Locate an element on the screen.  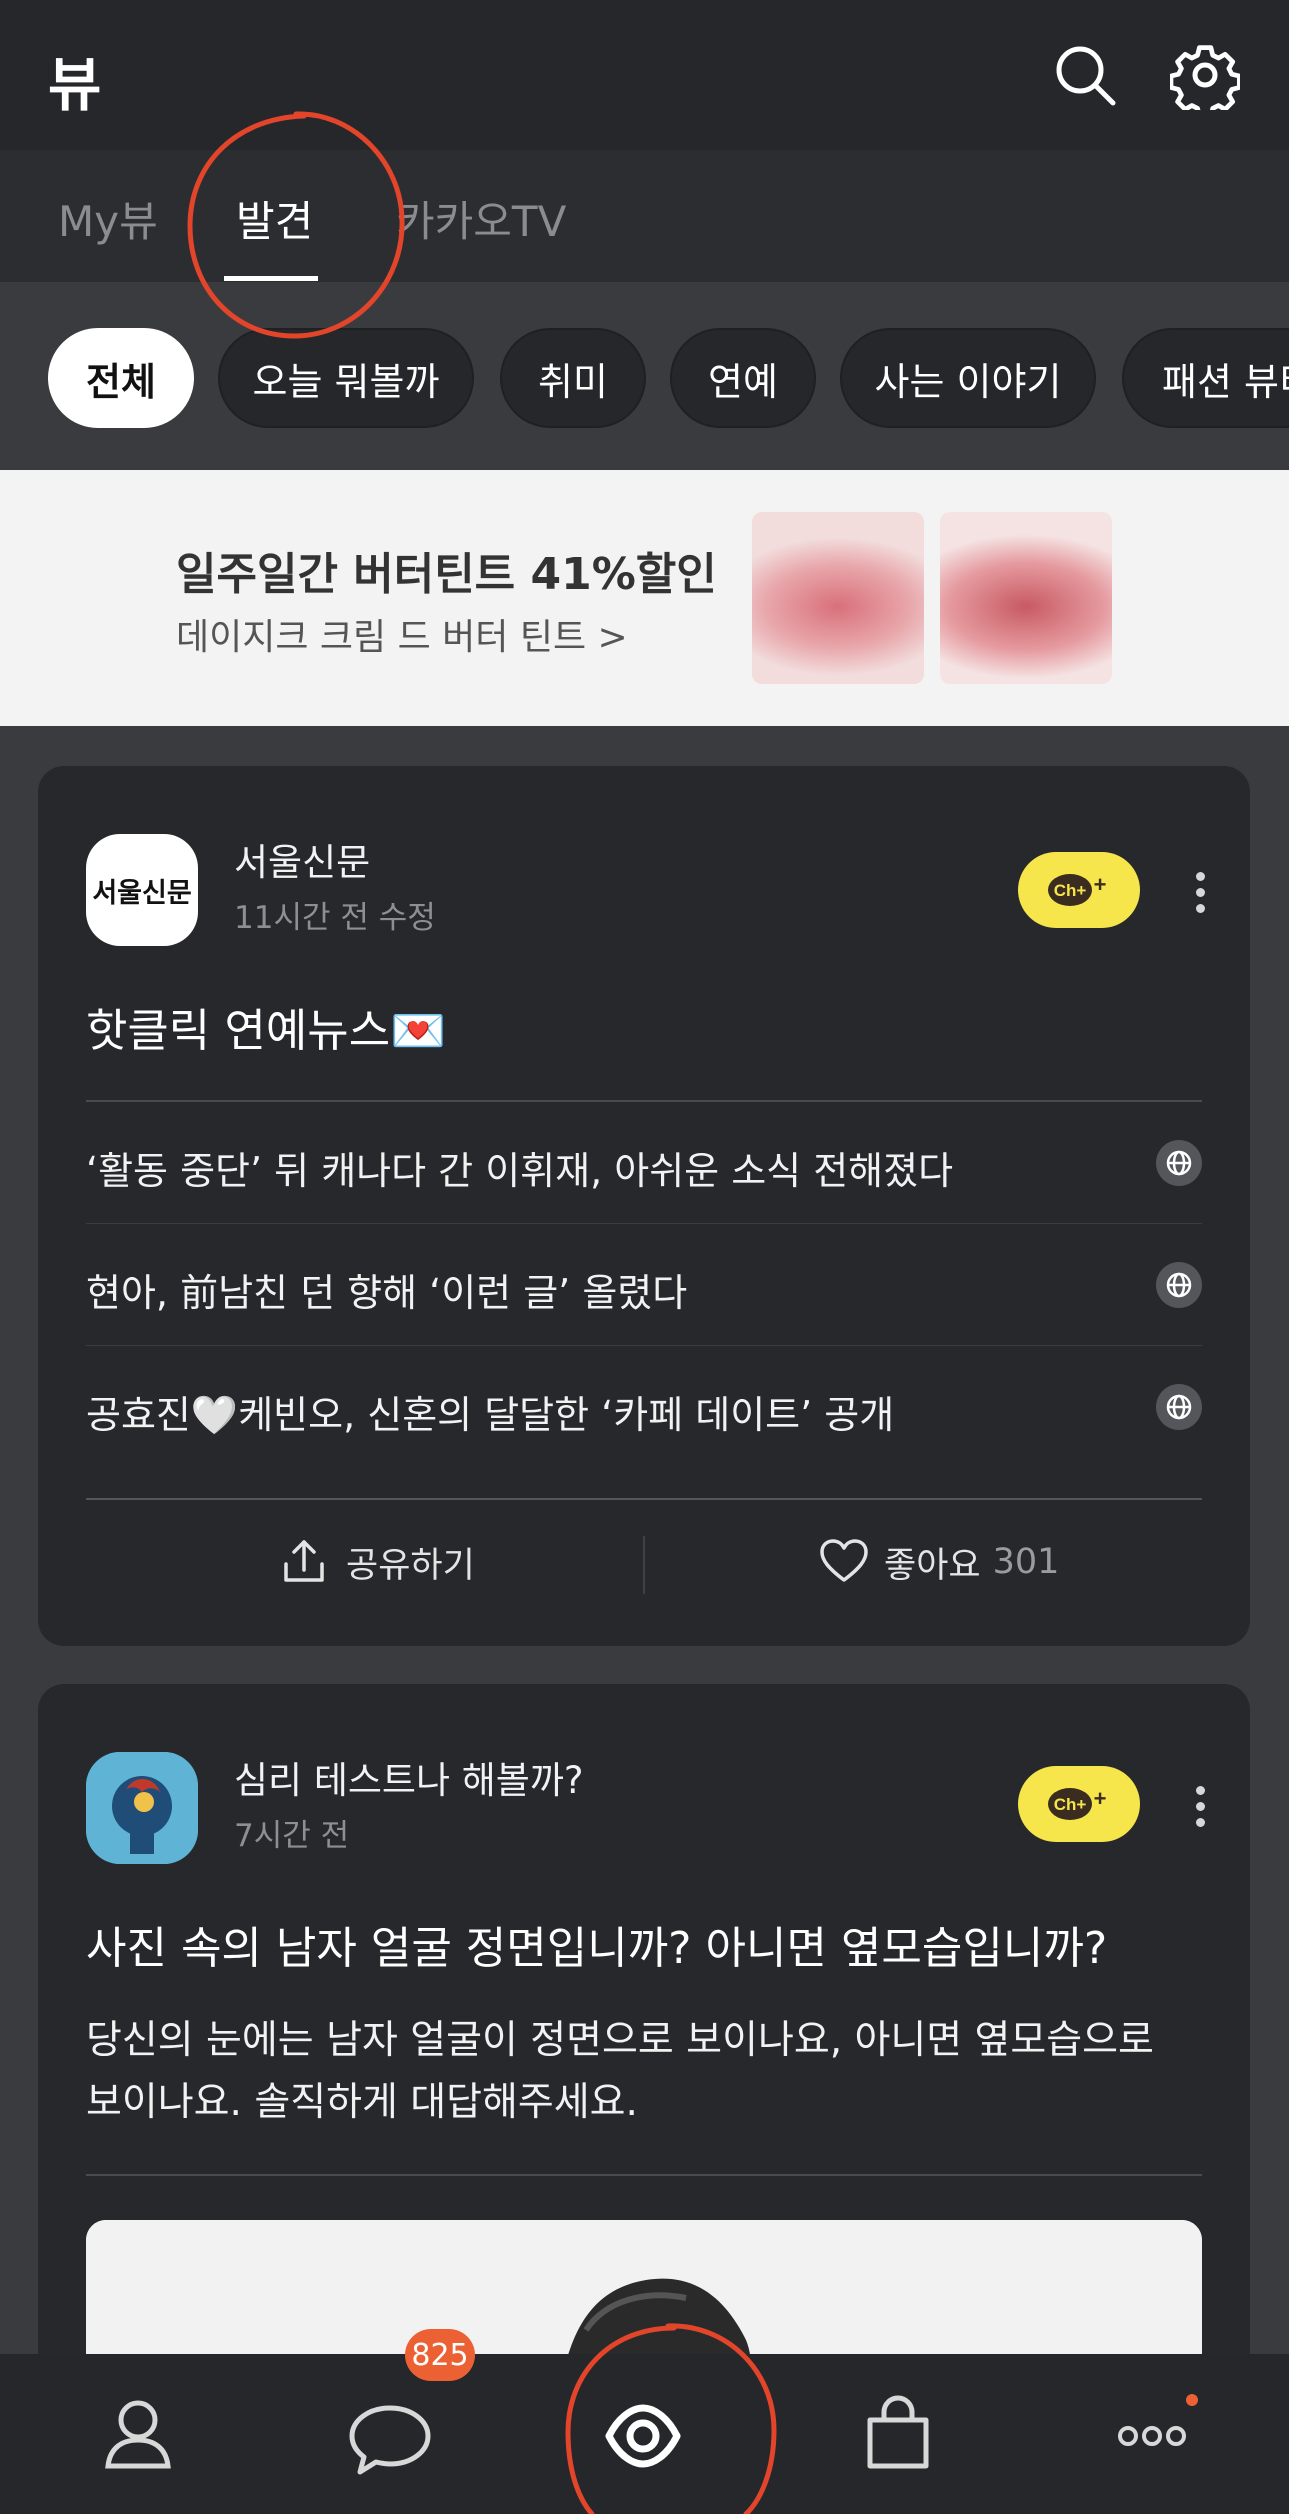
person-icon is located at coordinates (138, 2434).